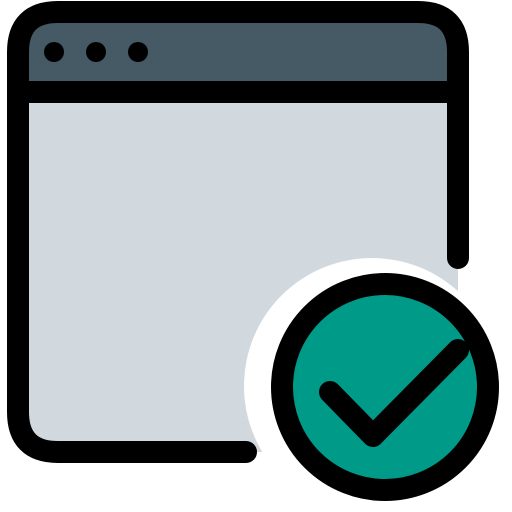 Image resolution: width=512 pixels, height=512 pixels. Describe the element at coordinates (238, 52) in the screenshot. I see `window-titlebar` at that location.